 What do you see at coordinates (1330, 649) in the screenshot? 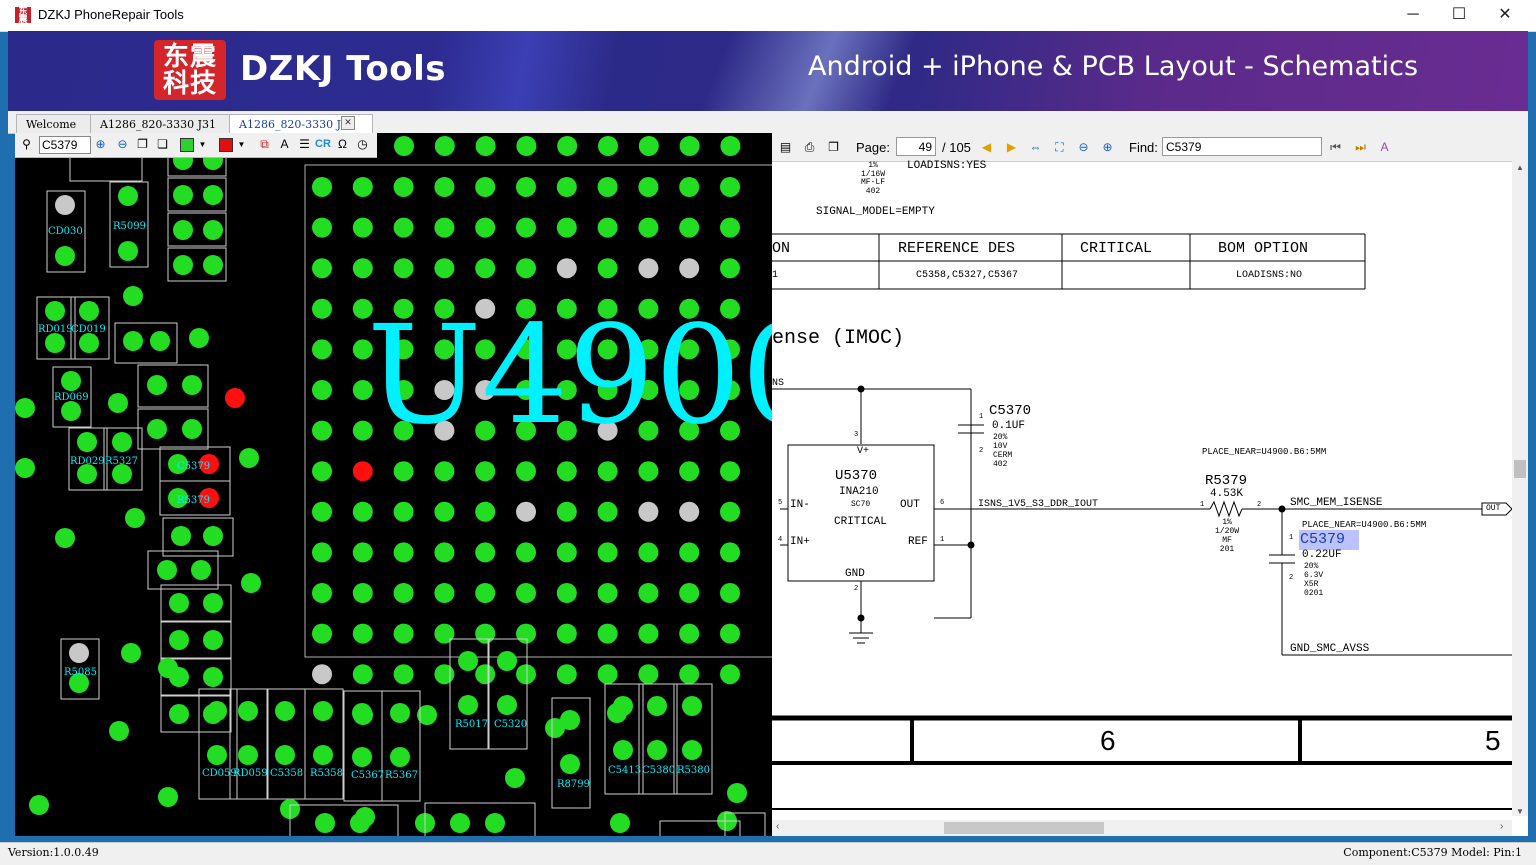
I see `net-gnd-label: GND_SMC_AVSS` at bounding box center [1330, 649].